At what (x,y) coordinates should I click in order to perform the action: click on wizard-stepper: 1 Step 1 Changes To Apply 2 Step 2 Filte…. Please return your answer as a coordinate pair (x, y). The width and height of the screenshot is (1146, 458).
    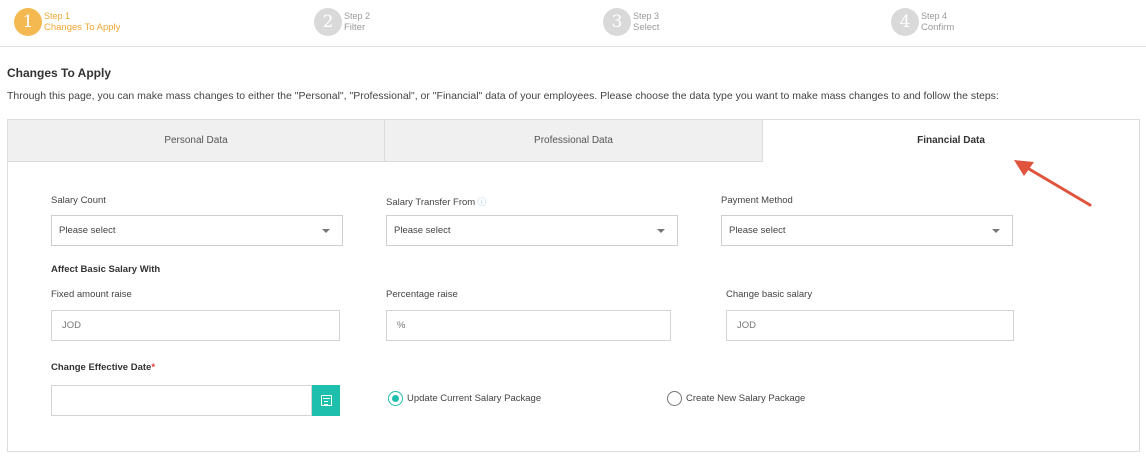
    Looking at the image, I should click on (573, 23).